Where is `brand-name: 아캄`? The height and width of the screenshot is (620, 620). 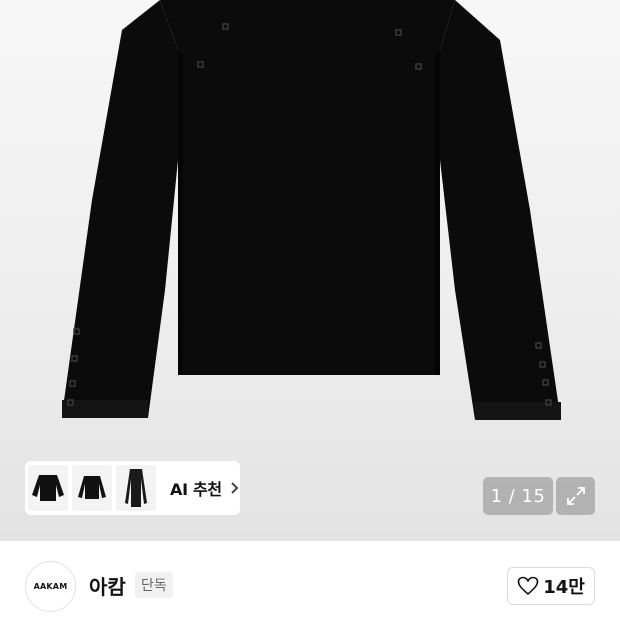
brand-name: 아캄 is located at coordinates (107, 585).